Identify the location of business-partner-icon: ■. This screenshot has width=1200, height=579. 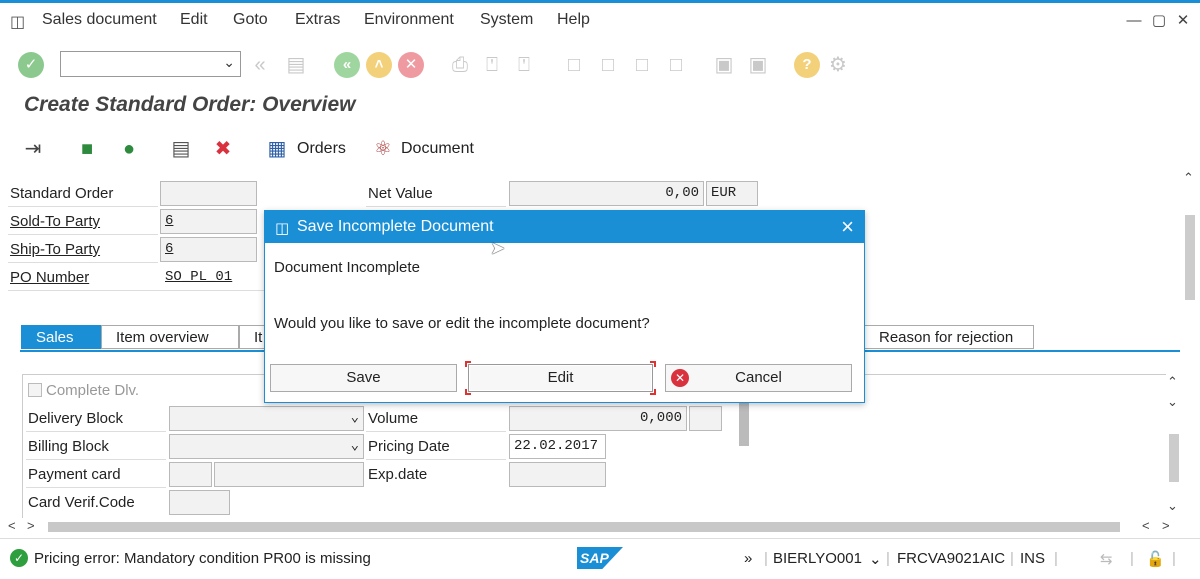
(87, 149).